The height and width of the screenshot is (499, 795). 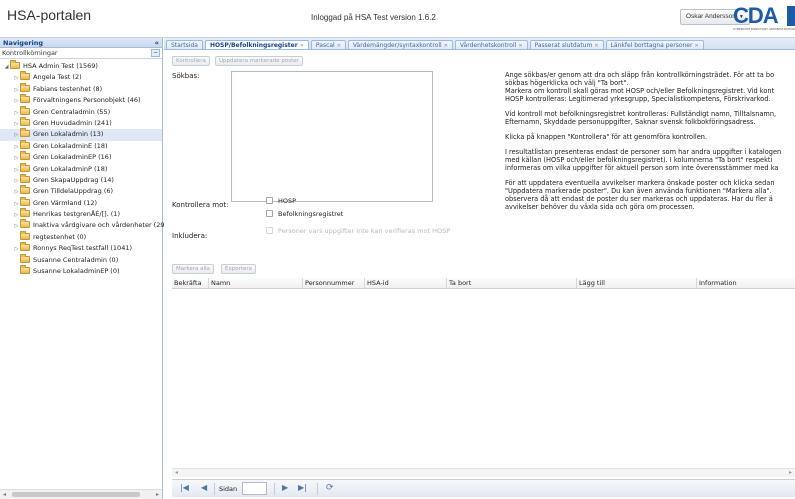 What do you see at coordinates (405, 283) in the screenshot?
I see `column-header-hsa-id: HSA-id` at bounding box center [405, 283].